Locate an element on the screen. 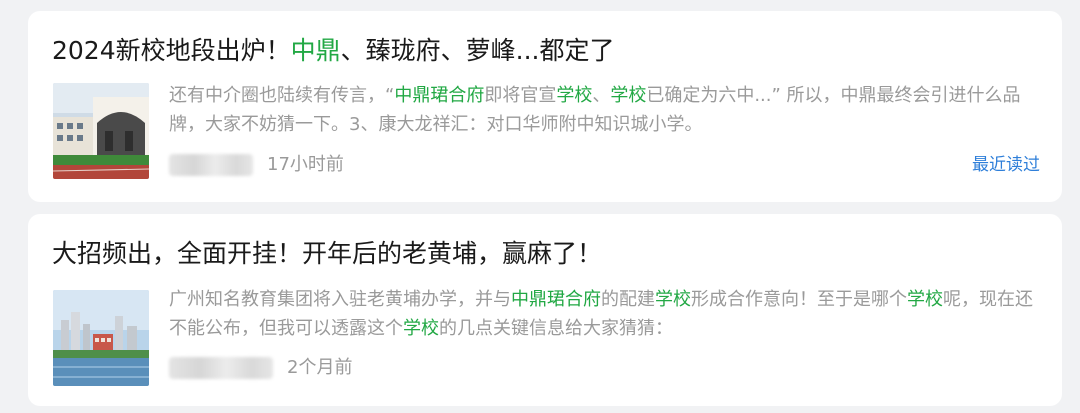  article-time: 2个月前 is located at coordinates (320, 367).